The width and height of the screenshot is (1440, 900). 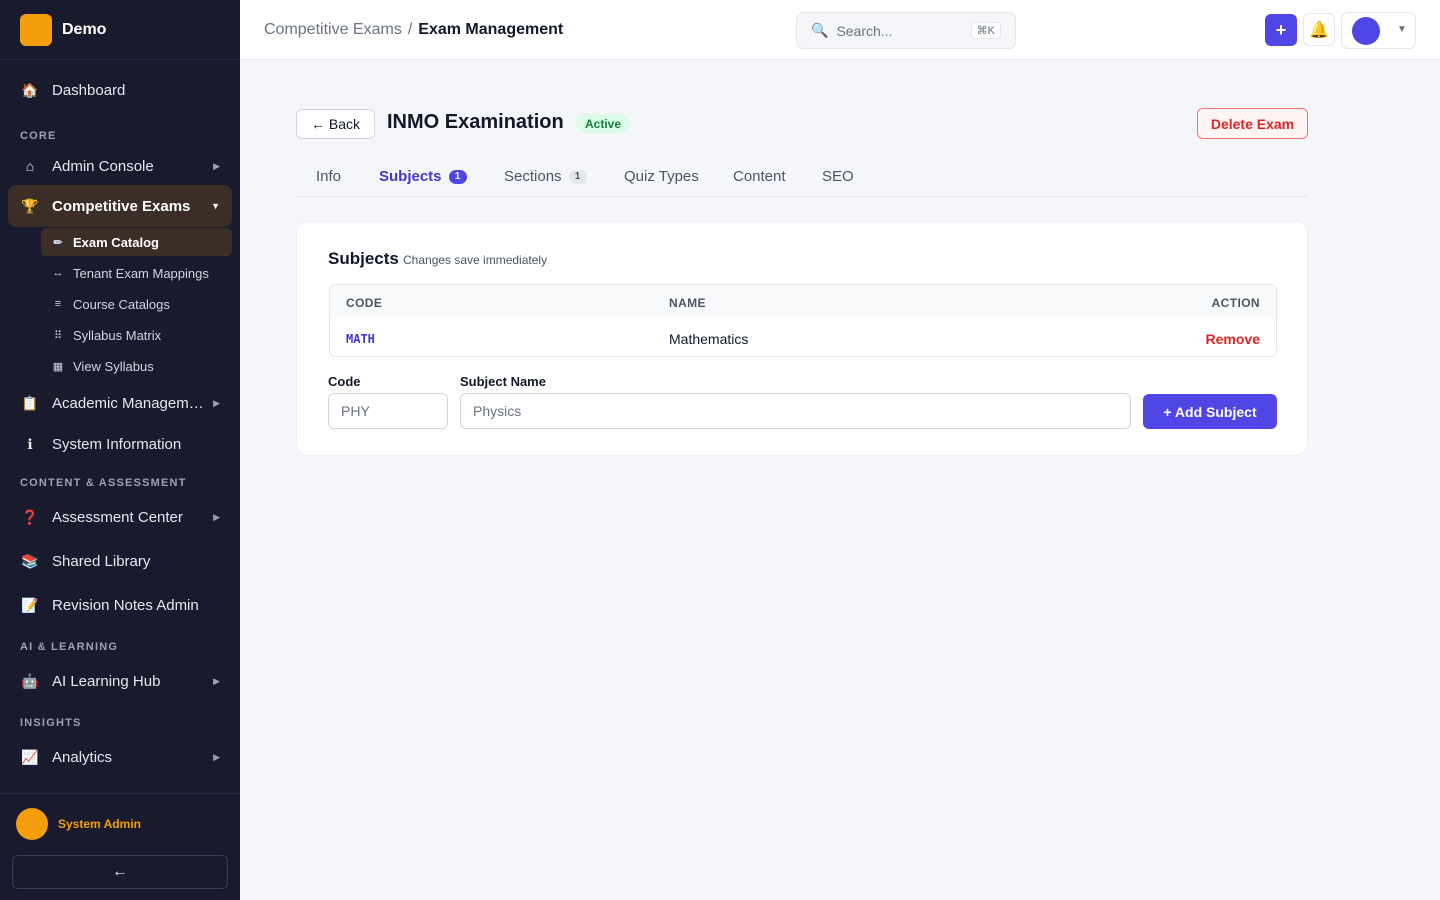 What do you see at coordinates (120, 30) in the screenshot?
I see `brand: Demo` at bounding box center [120, 30].